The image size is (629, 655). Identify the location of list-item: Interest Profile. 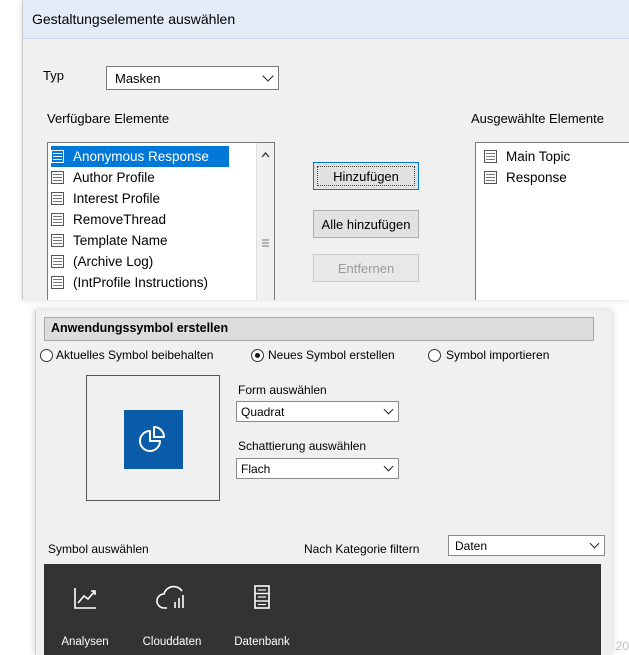
(105, 198).